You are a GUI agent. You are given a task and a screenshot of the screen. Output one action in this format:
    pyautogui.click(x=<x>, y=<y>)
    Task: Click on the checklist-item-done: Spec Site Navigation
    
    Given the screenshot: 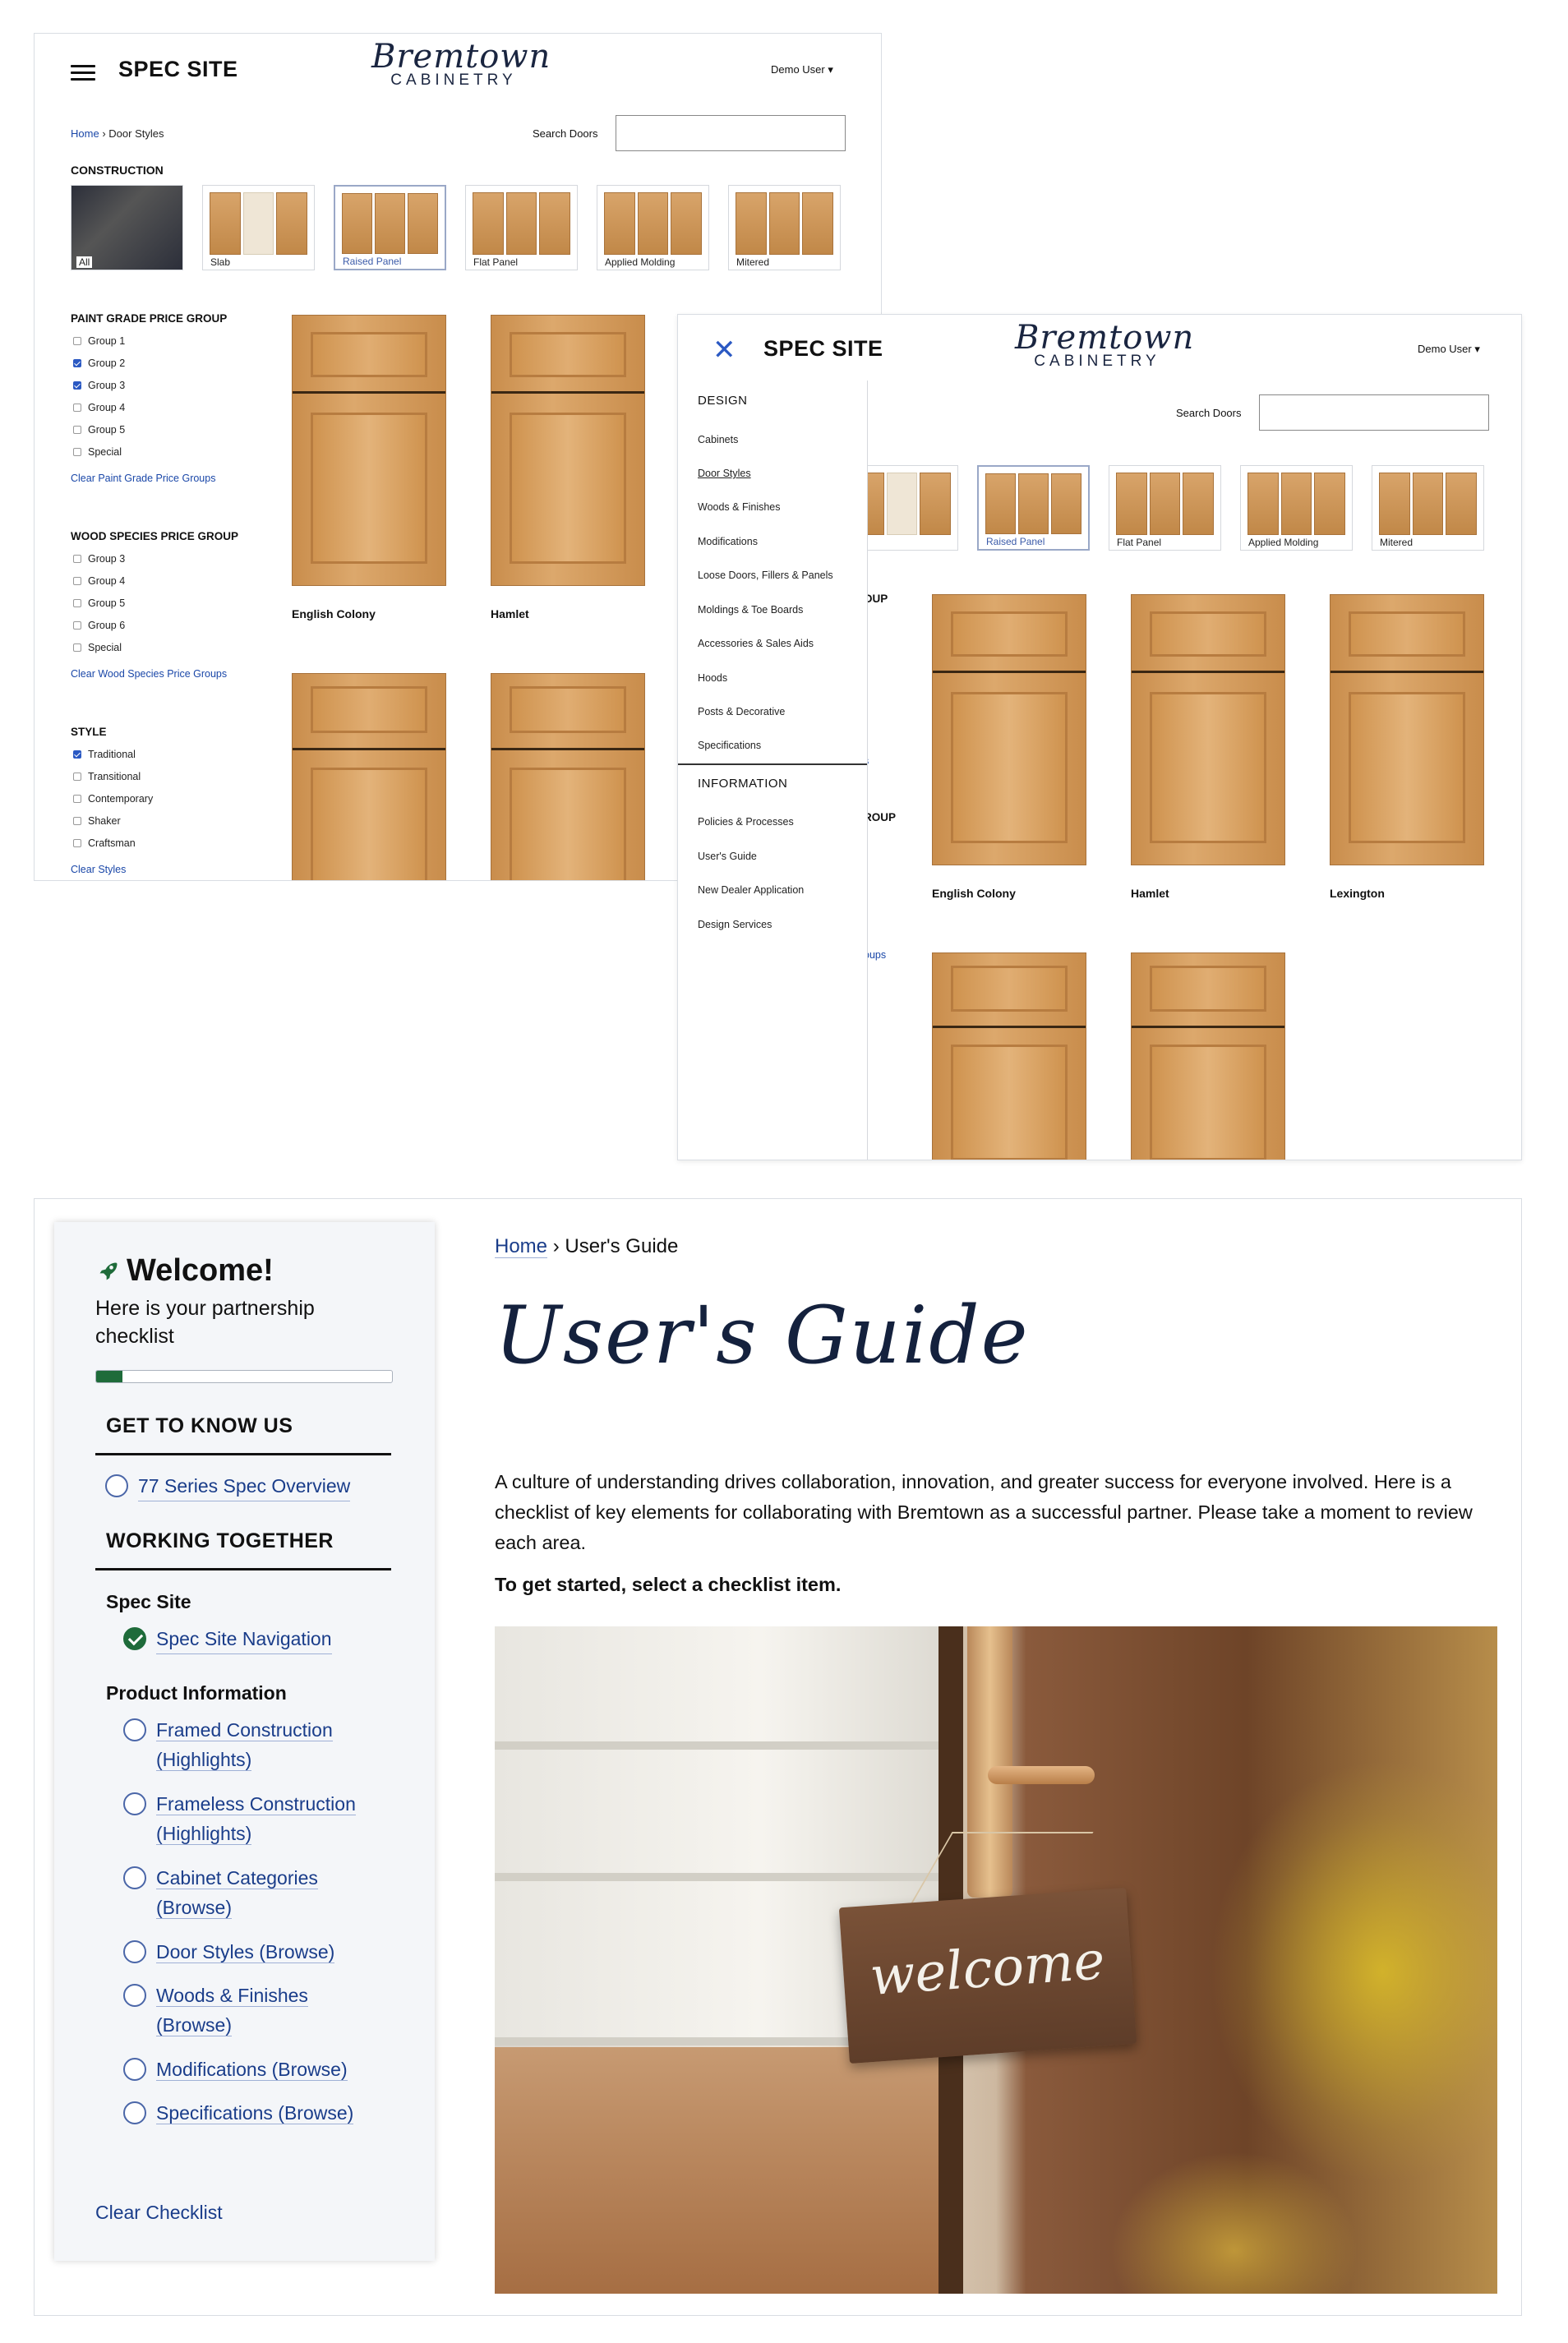 What is the action you would take?
    pyautogui.click(x=228, y=1639)
    